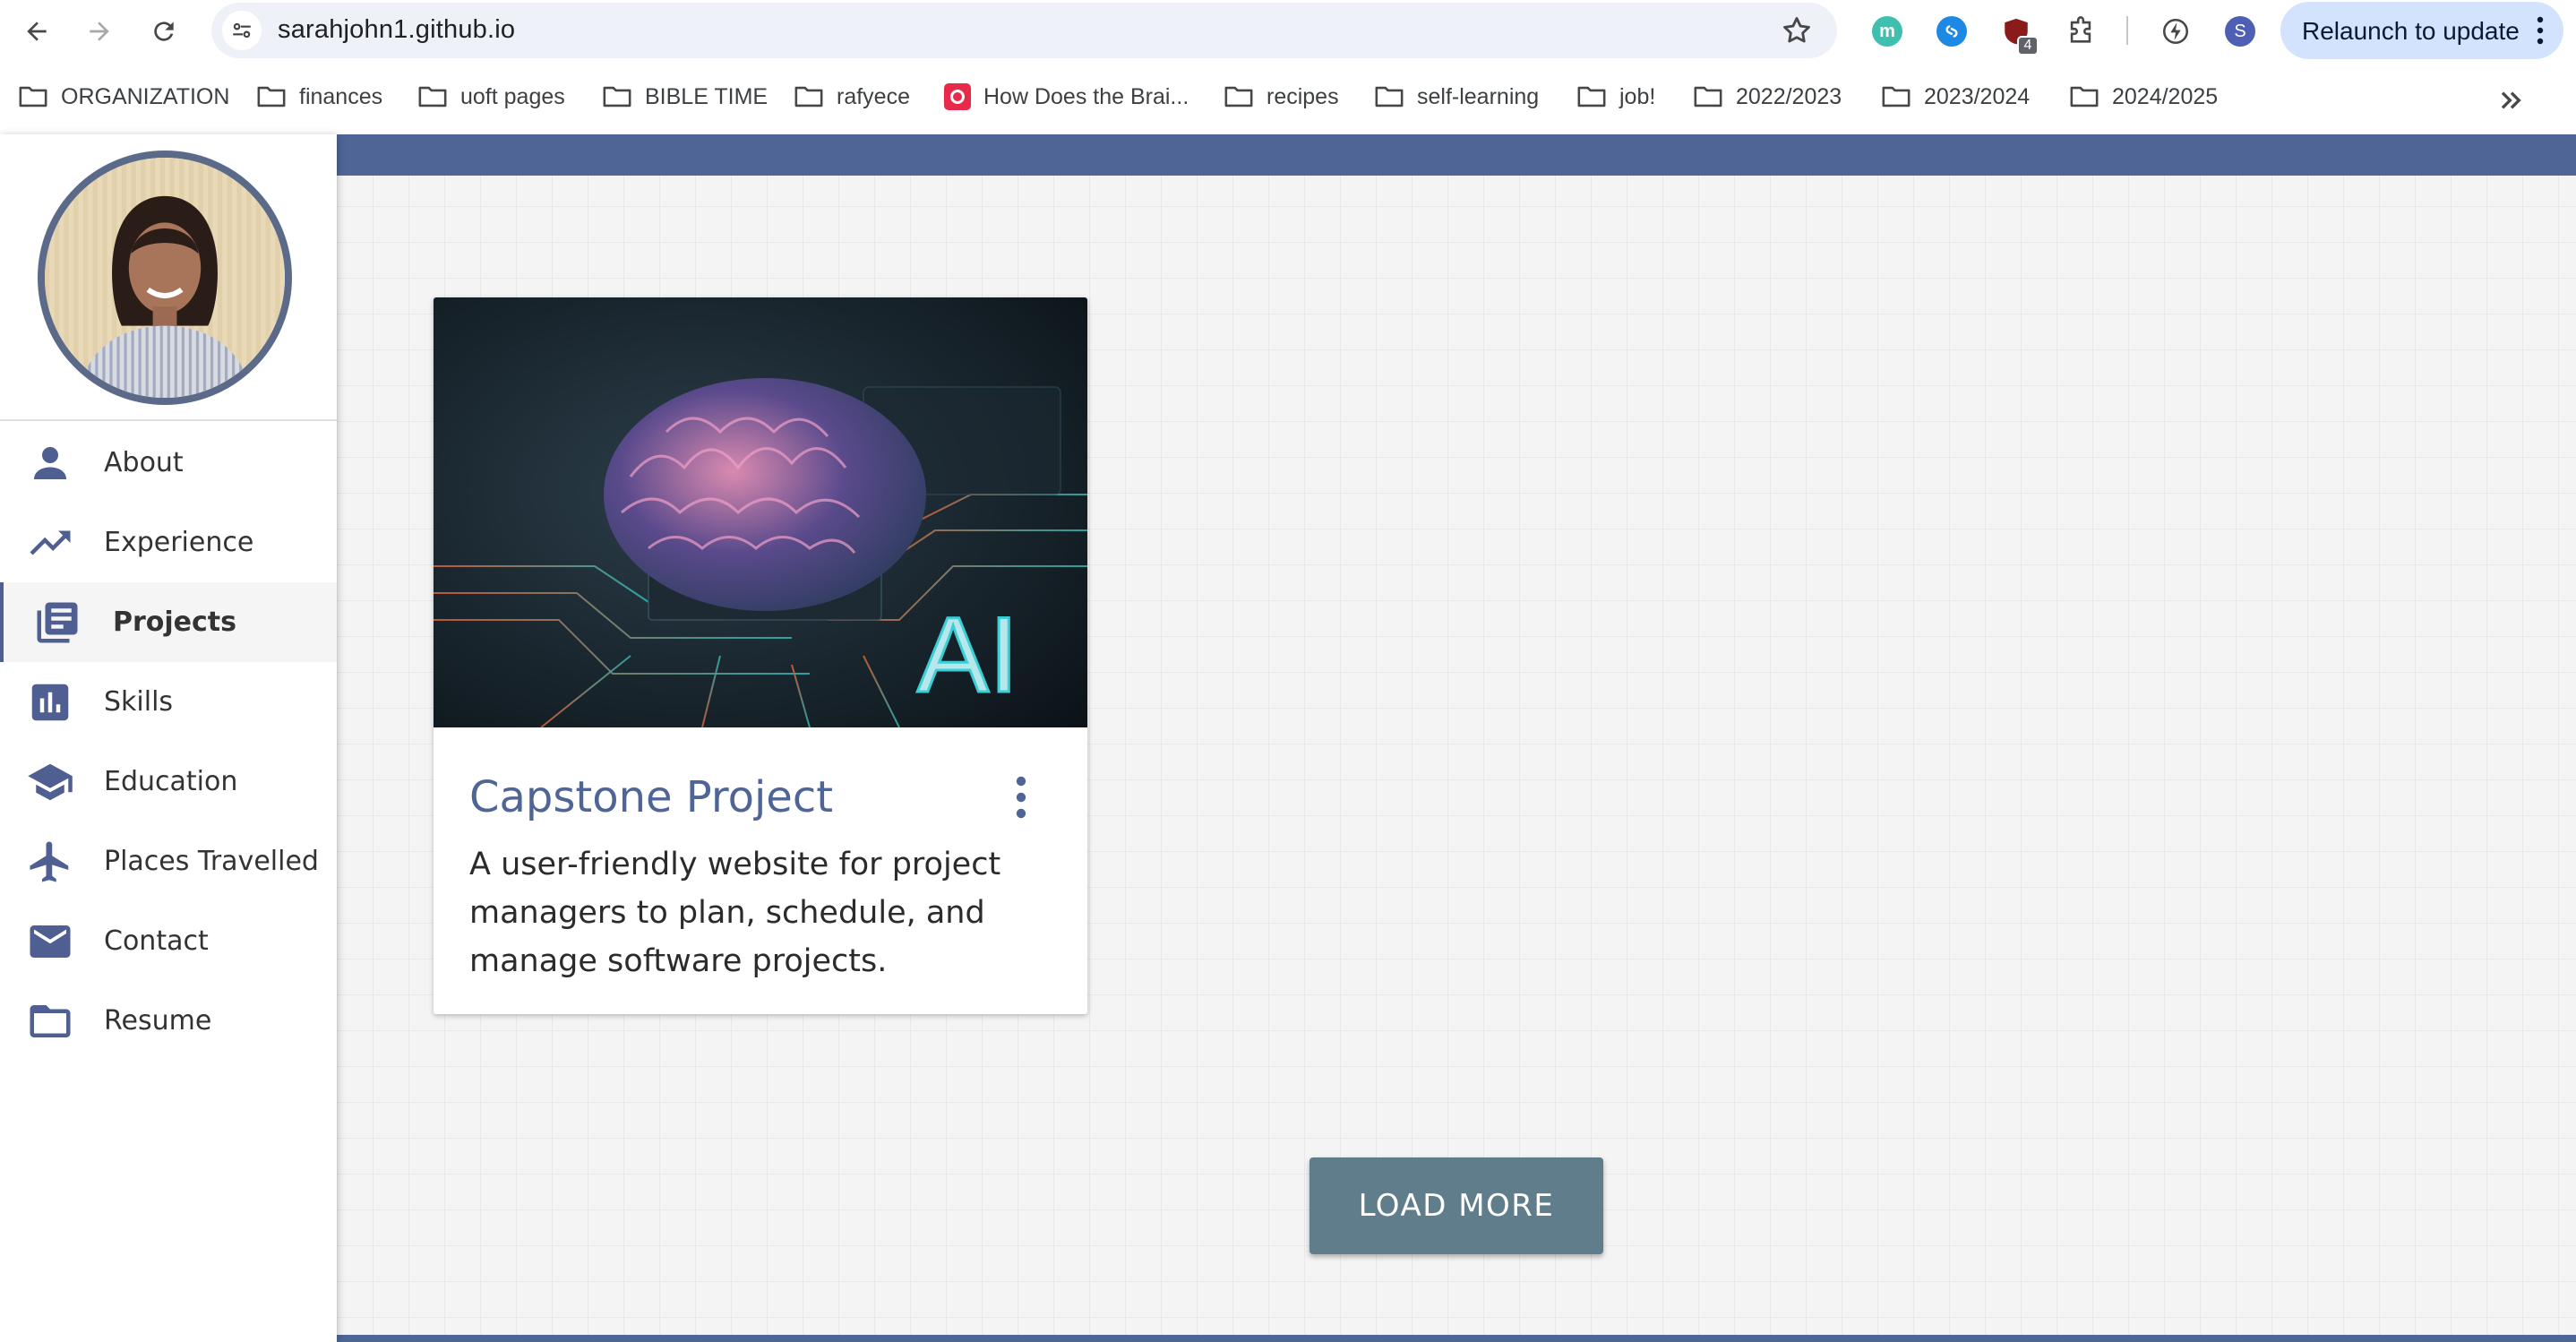 The height and width of the screenshot is (1342, 2576). I want to click on bookmark-label: BIBLE TIME, so click(707, 96).